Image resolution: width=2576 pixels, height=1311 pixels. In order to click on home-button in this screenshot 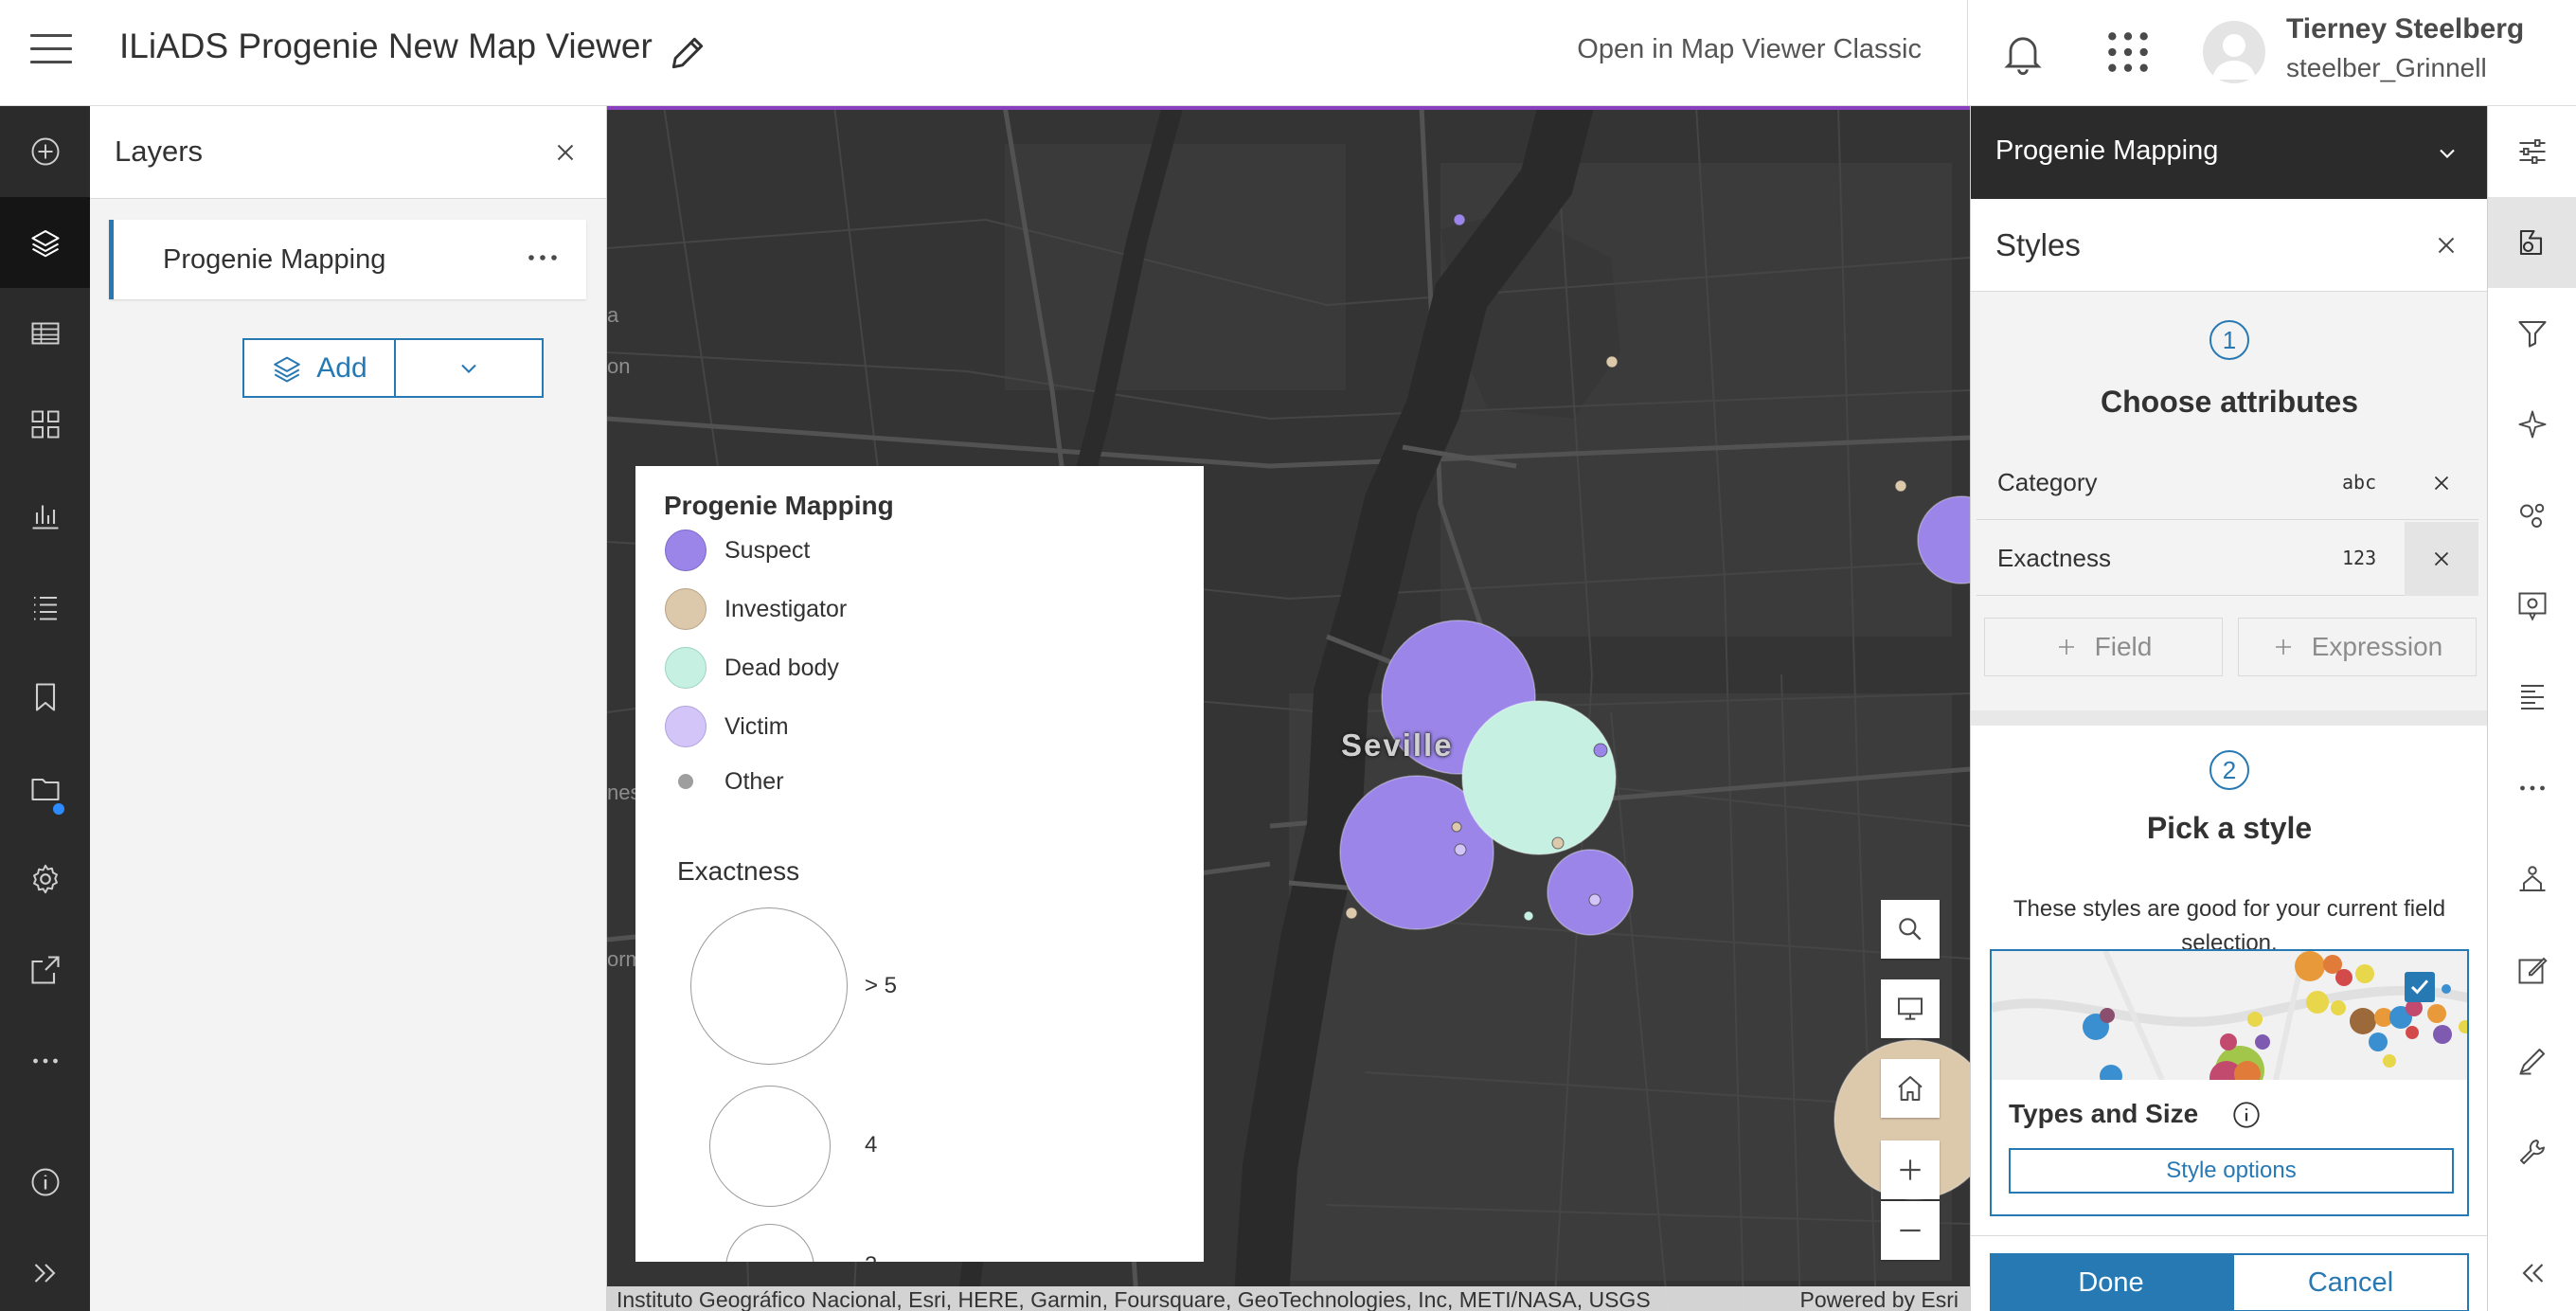, I will do `click(1910, 1088)`.